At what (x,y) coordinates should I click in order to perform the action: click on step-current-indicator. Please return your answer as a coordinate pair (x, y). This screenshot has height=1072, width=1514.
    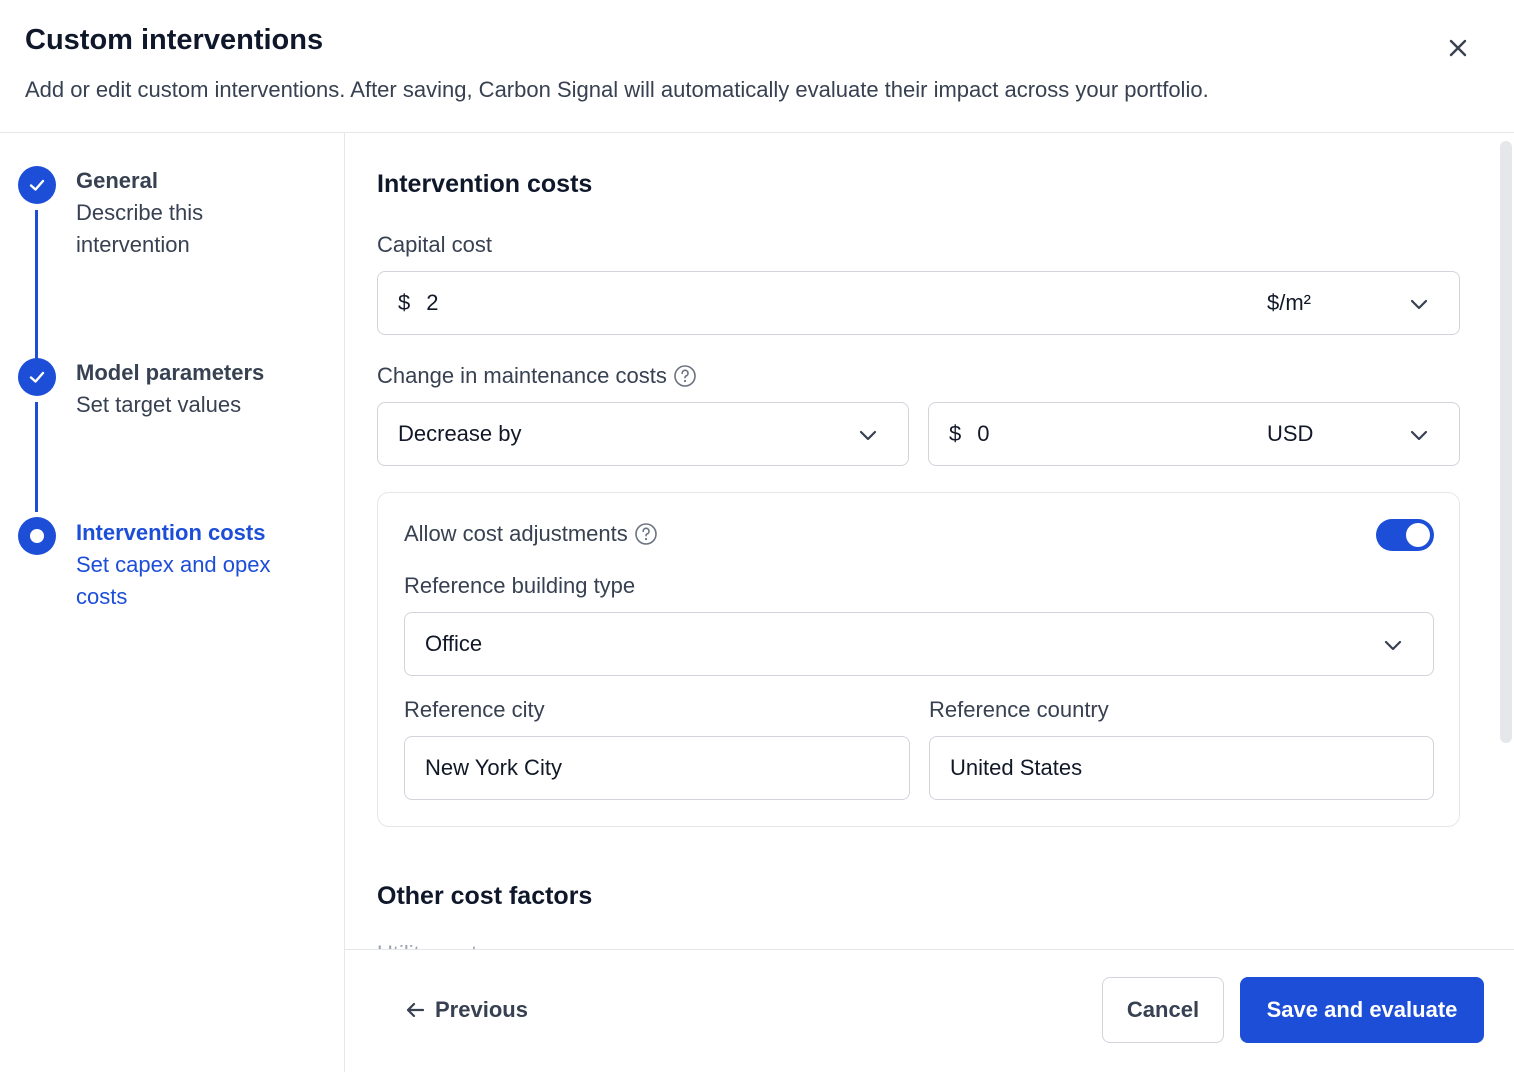
    Looking at the image, I should click on (37, 536).